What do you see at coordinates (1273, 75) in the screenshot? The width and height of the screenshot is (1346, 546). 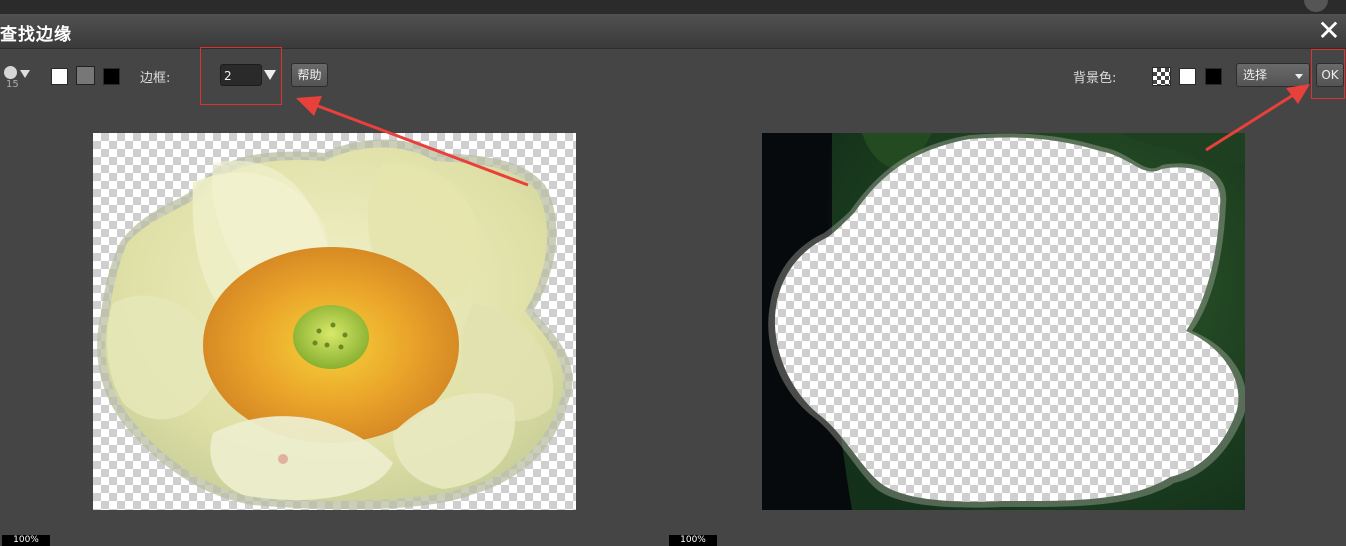 I see `background-select: 选择` at bounding box center [1273, 75].